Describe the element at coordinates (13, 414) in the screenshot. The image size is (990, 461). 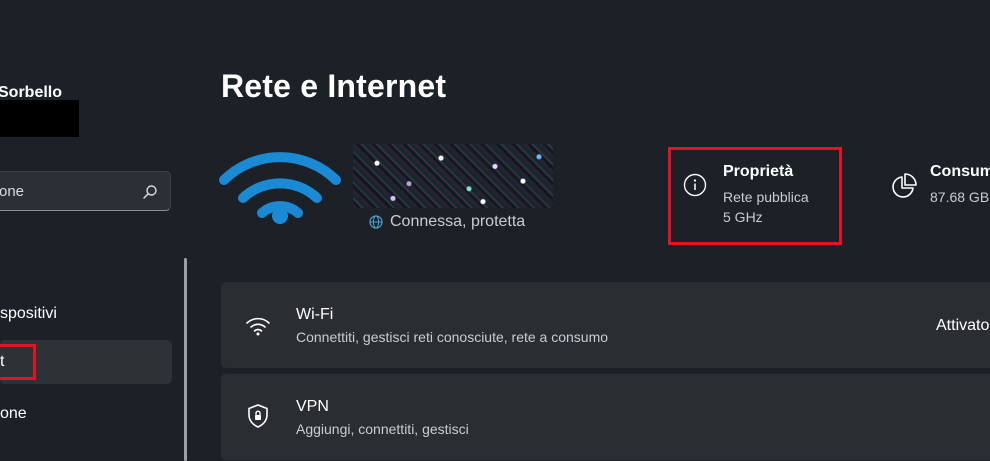
I see `sidebar-item-personalization: one` at that location.